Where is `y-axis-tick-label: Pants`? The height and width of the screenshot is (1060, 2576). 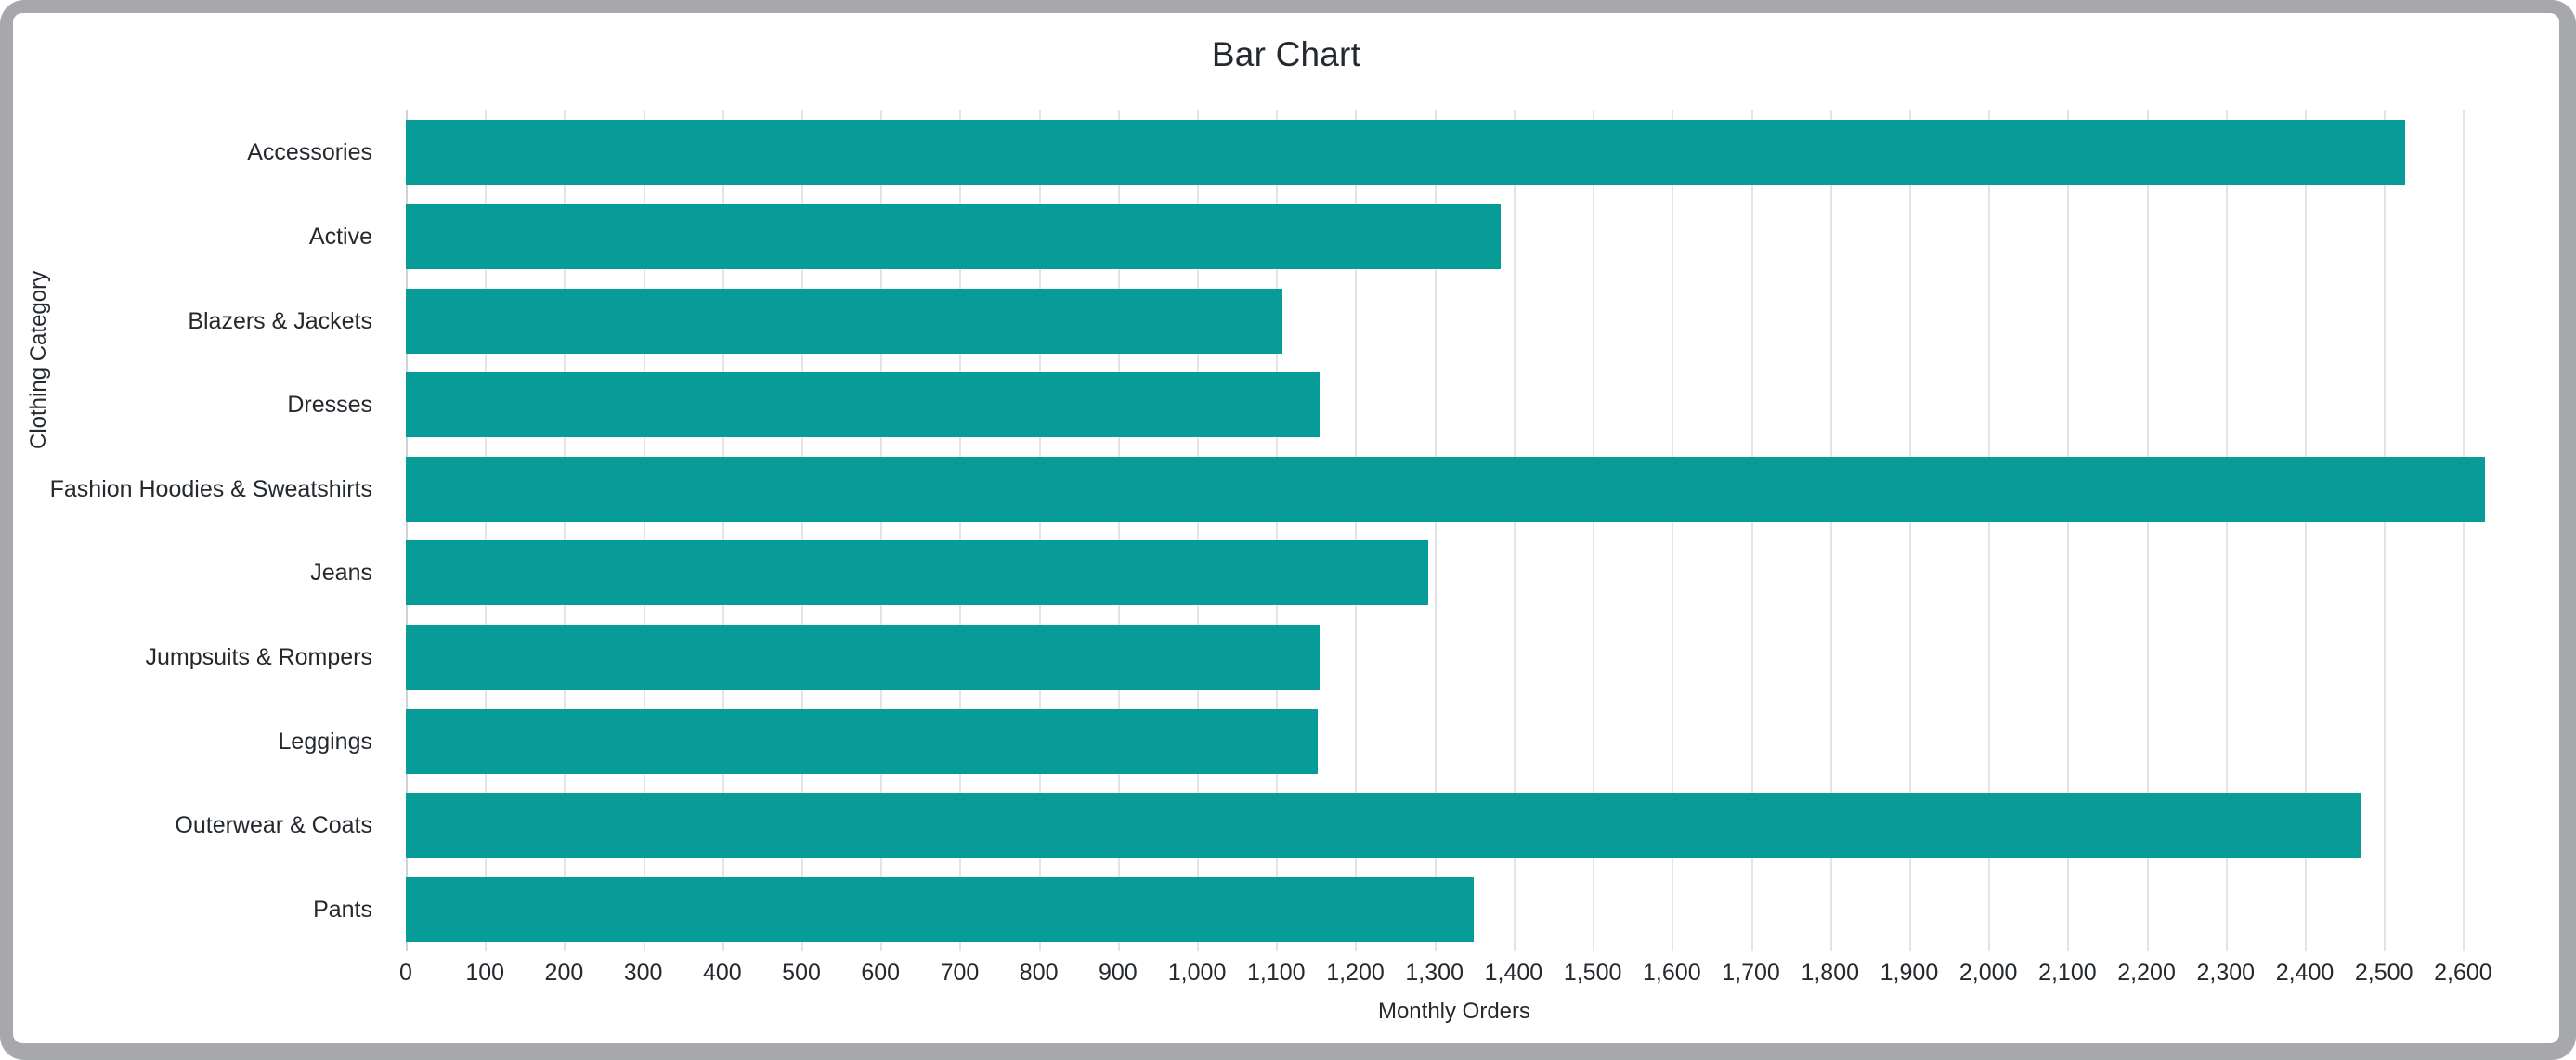
y-axis-tick-label: Pants is located at coordinates (343, 909).